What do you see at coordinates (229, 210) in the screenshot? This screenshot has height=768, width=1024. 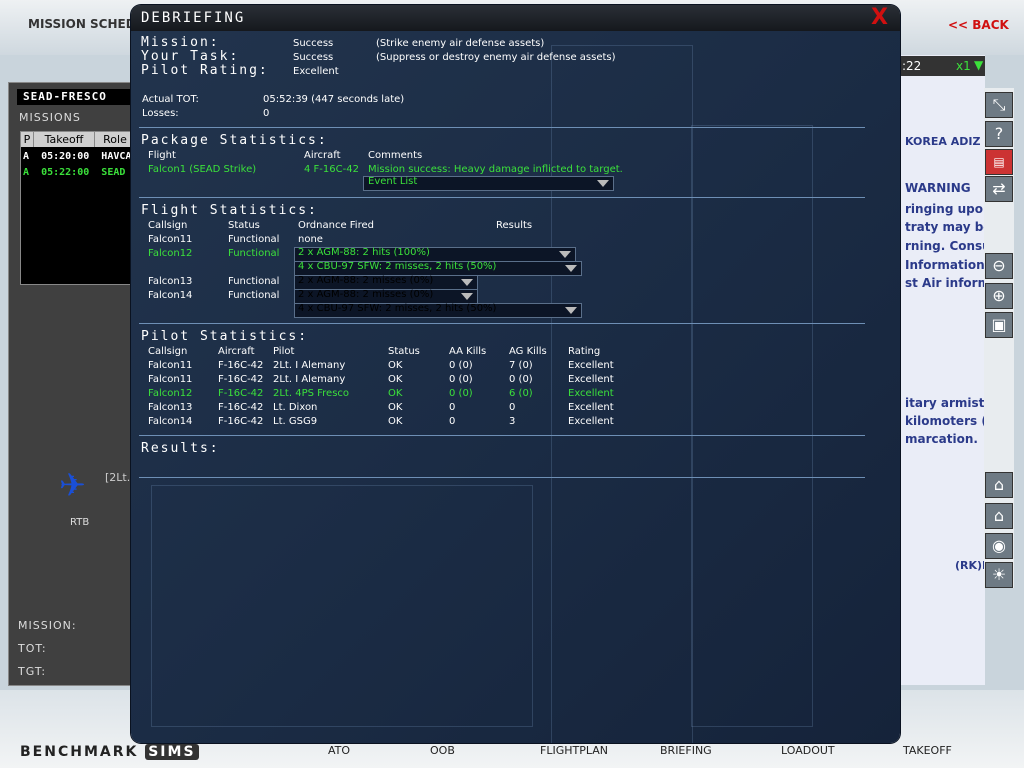 I see `flight-stats-header: Flight Statistics:` at bounding box center [229, 210].